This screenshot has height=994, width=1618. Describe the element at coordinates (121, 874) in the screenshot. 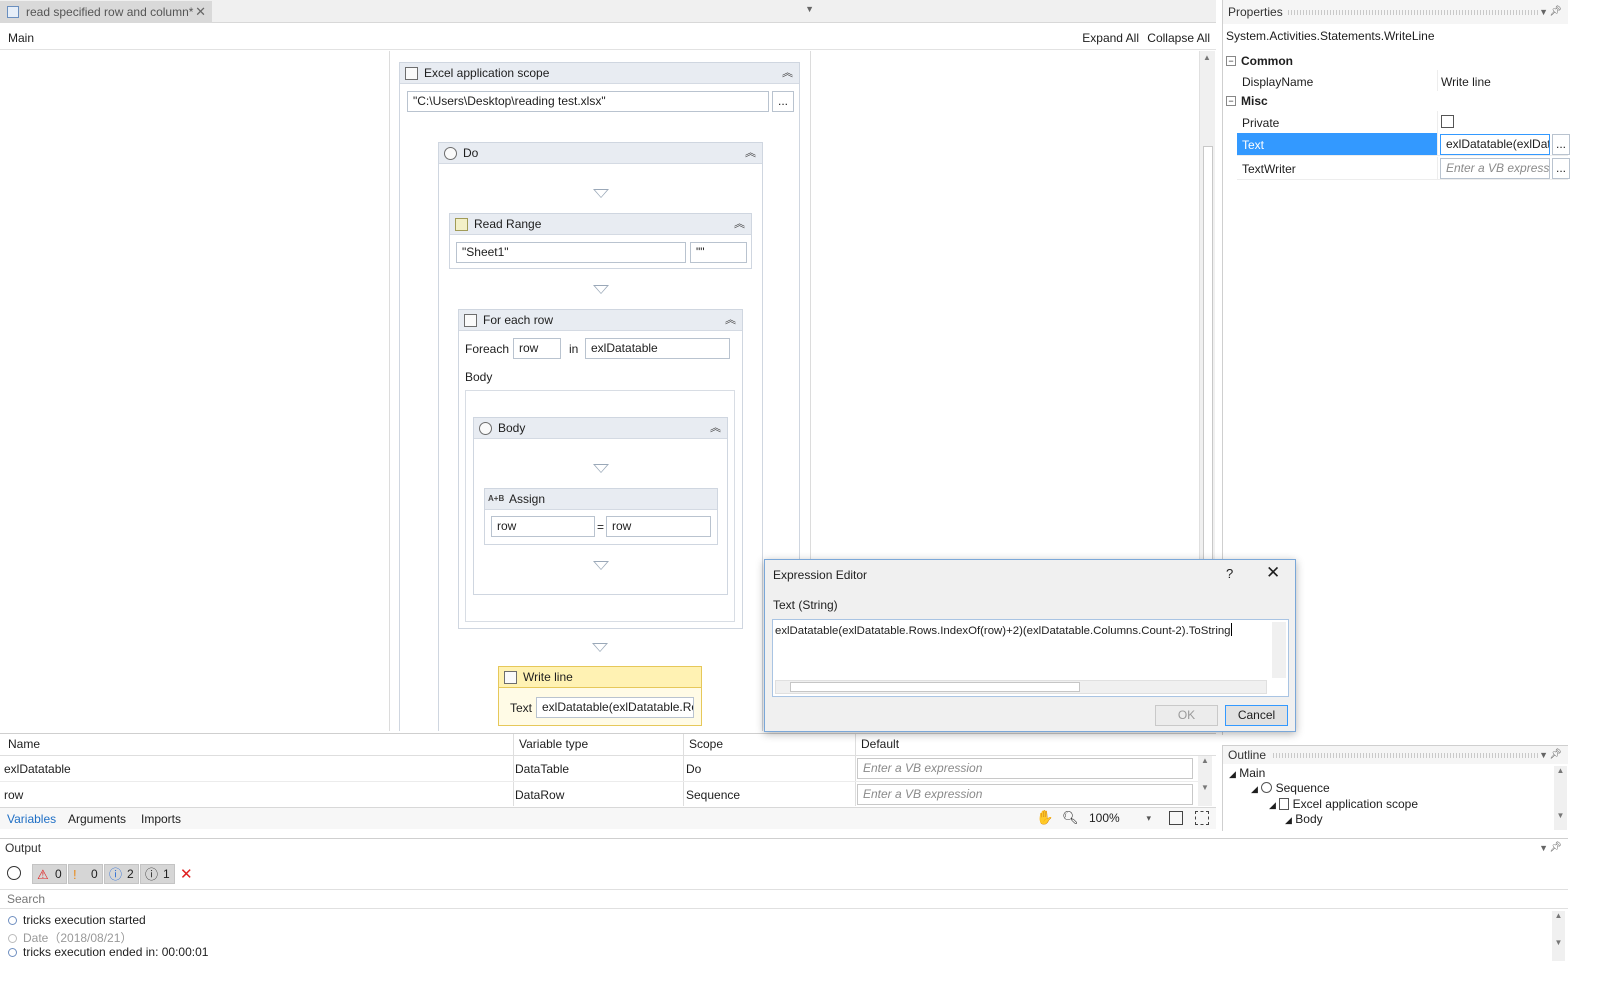

I see `info-filter: ⓘ 2` at that location.